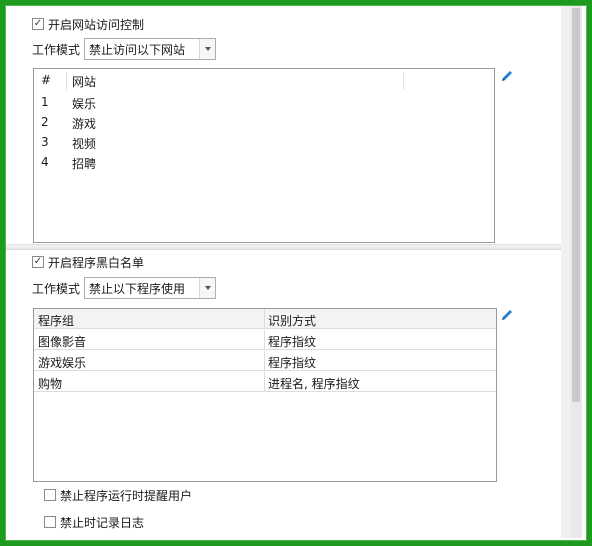 The image size is (592, 546). I want to click on site-index: 3, so click(45, 142).